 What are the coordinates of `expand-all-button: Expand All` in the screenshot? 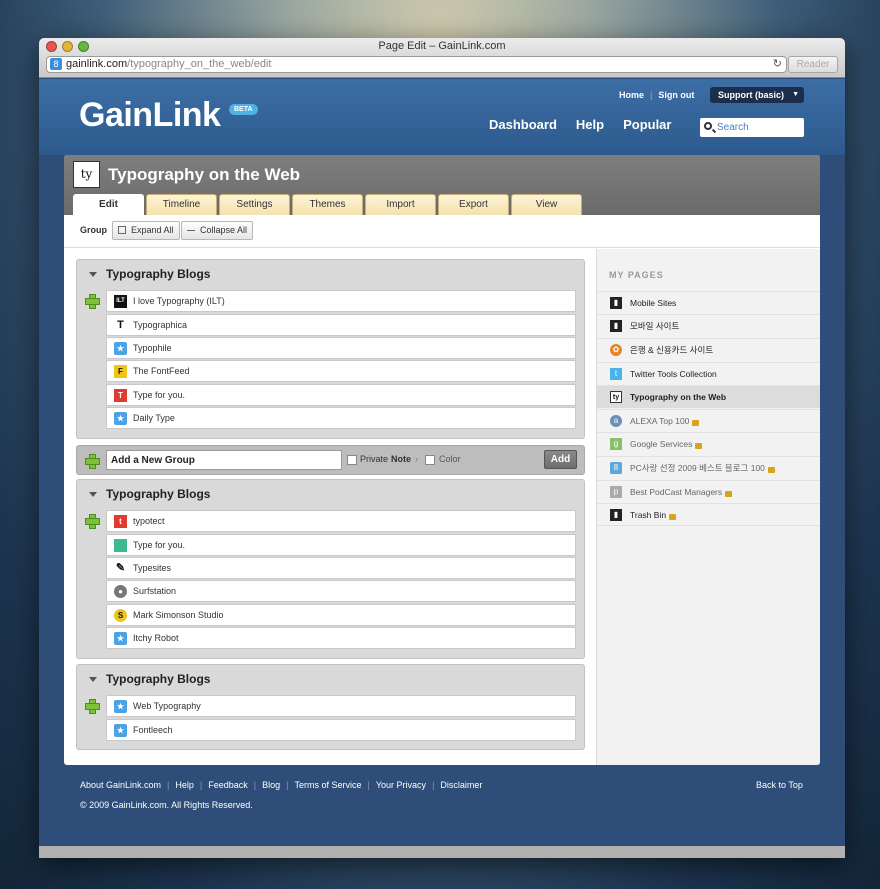 It's located at (146, 230).